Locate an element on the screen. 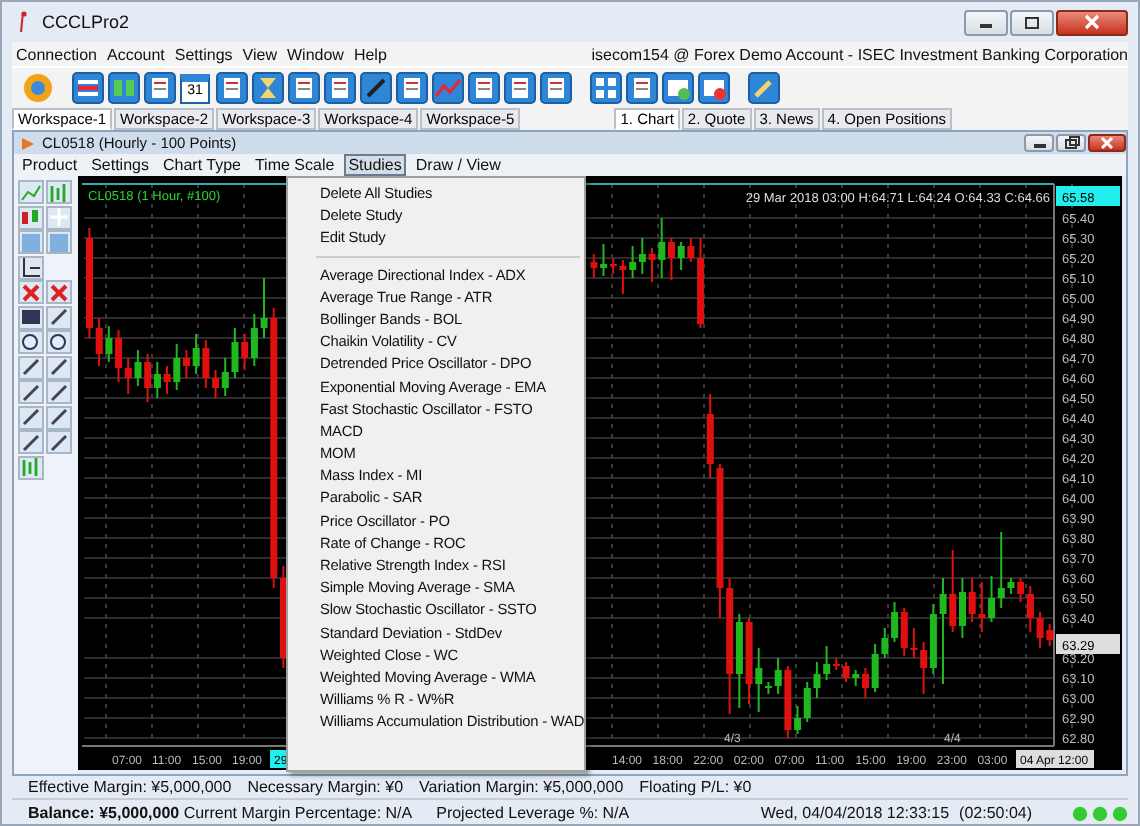  maximize-button is located at coordinates (1032, 22).